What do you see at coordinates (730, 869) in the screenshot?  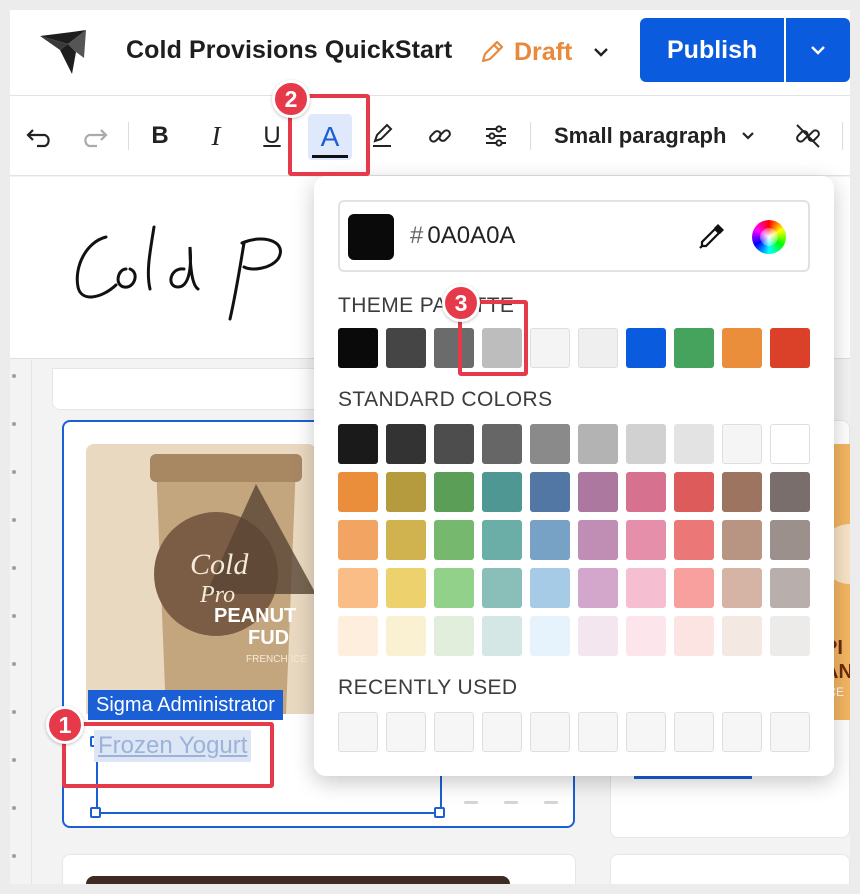 I see `product-card-bottom-right` at bounding box center [730, 869].